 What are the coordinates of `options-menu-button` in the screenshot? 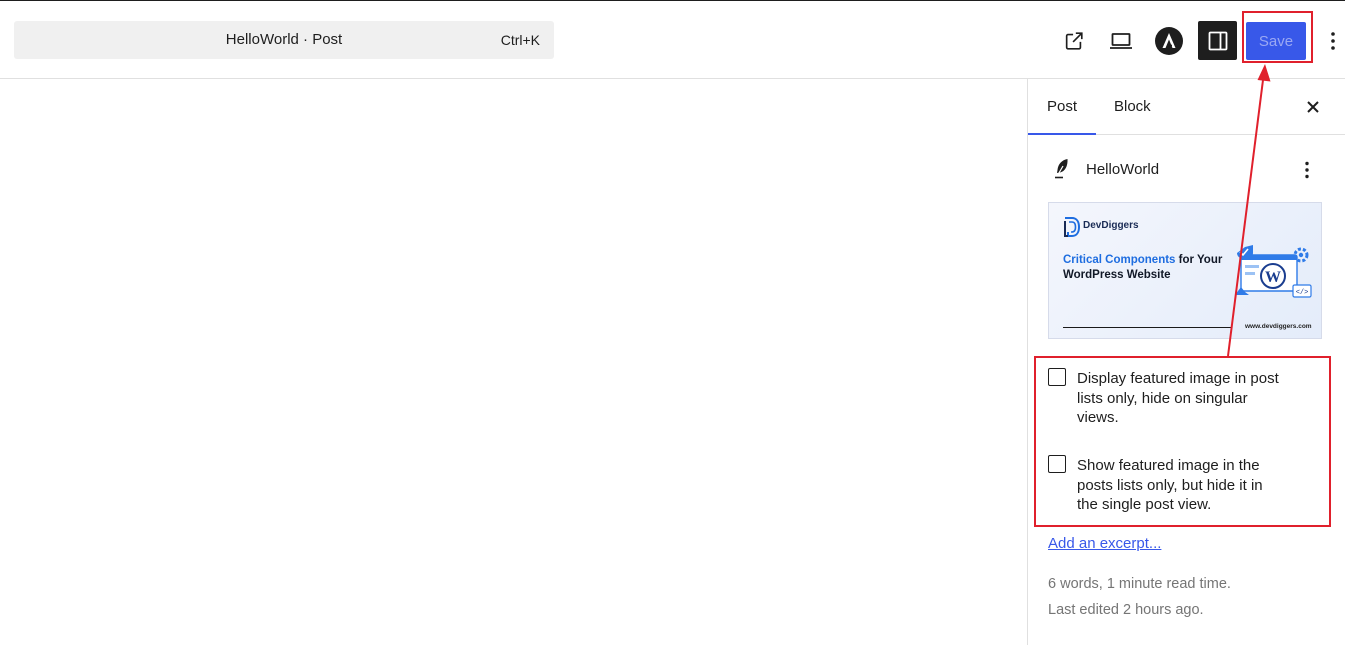 It's located at (1331, 41).